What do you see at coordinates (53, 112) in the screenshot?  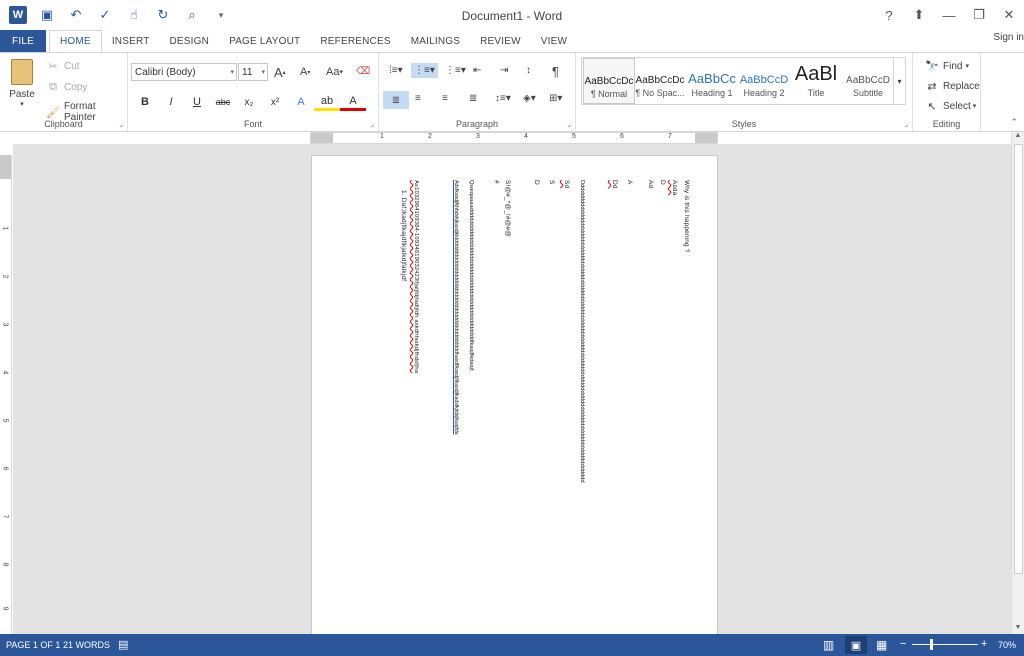 I see `paintbrush-icon: 🖌` at bounding box center [53, 112].